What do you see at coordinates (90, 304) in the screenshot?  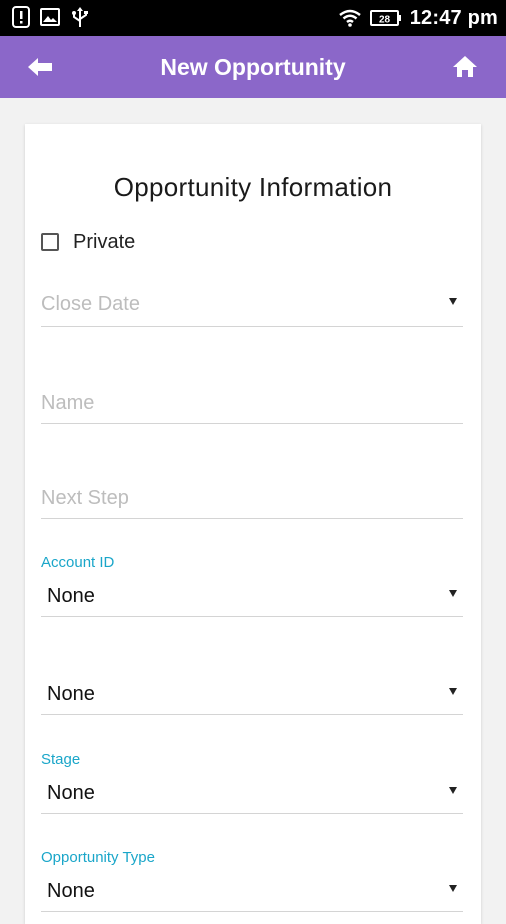 I see `close-date-placeholder: Close Date` at bounding box center [90, 304].